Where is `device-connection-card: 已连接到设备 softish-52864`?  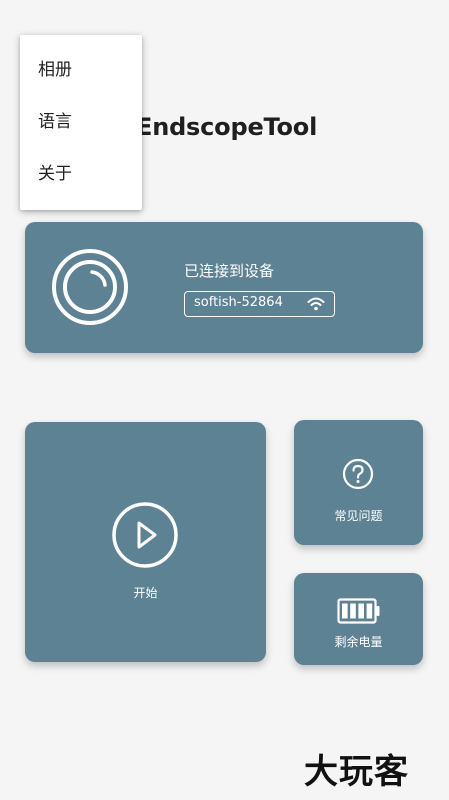 device-connection-card: 已连接到设备 softish-52864 is located at coordinates (224, 287).